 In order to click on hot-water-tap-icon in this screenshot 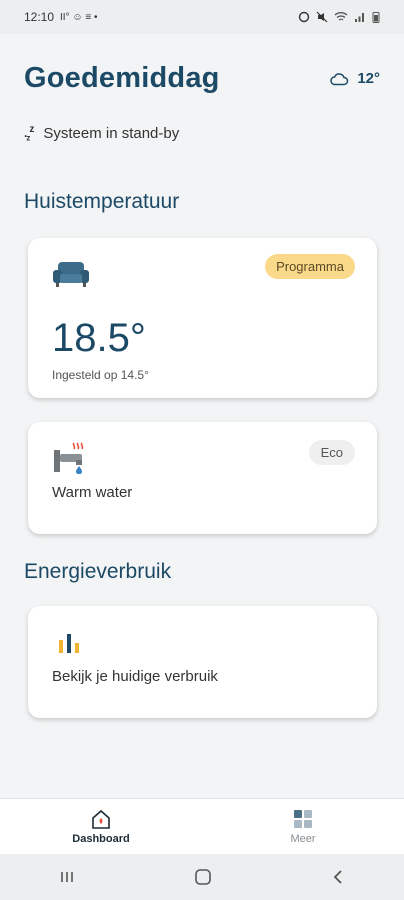, I will do `click(69, 458)`.